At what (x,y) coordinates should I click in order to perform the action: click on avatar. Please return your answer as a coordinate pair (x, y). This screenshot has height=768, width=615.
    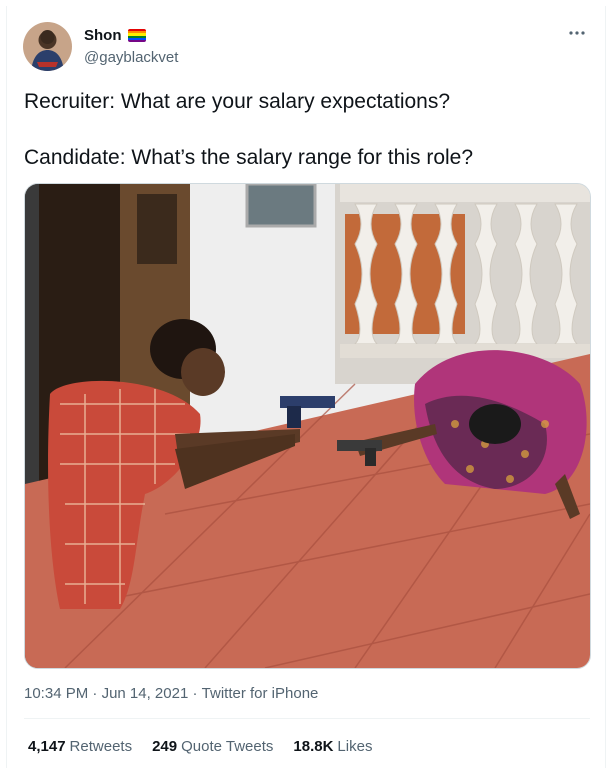
    Looking at the image, I should click on (47, 46).